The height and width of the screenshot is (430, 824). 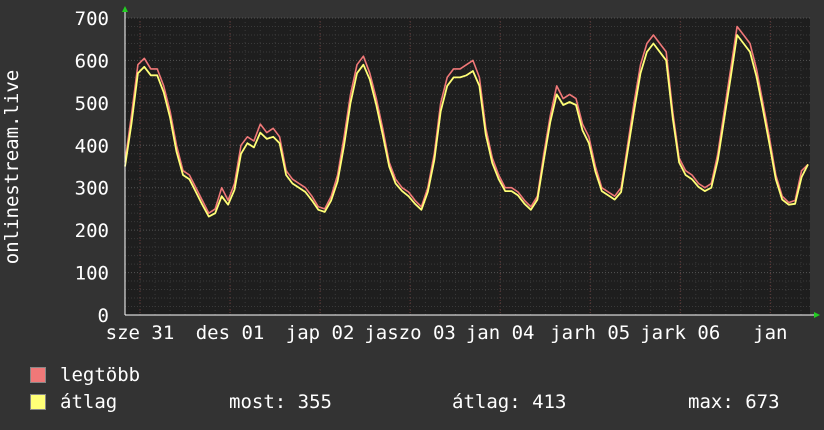 I want to click on y-tick-label: 600, so click(x=92, y=61).